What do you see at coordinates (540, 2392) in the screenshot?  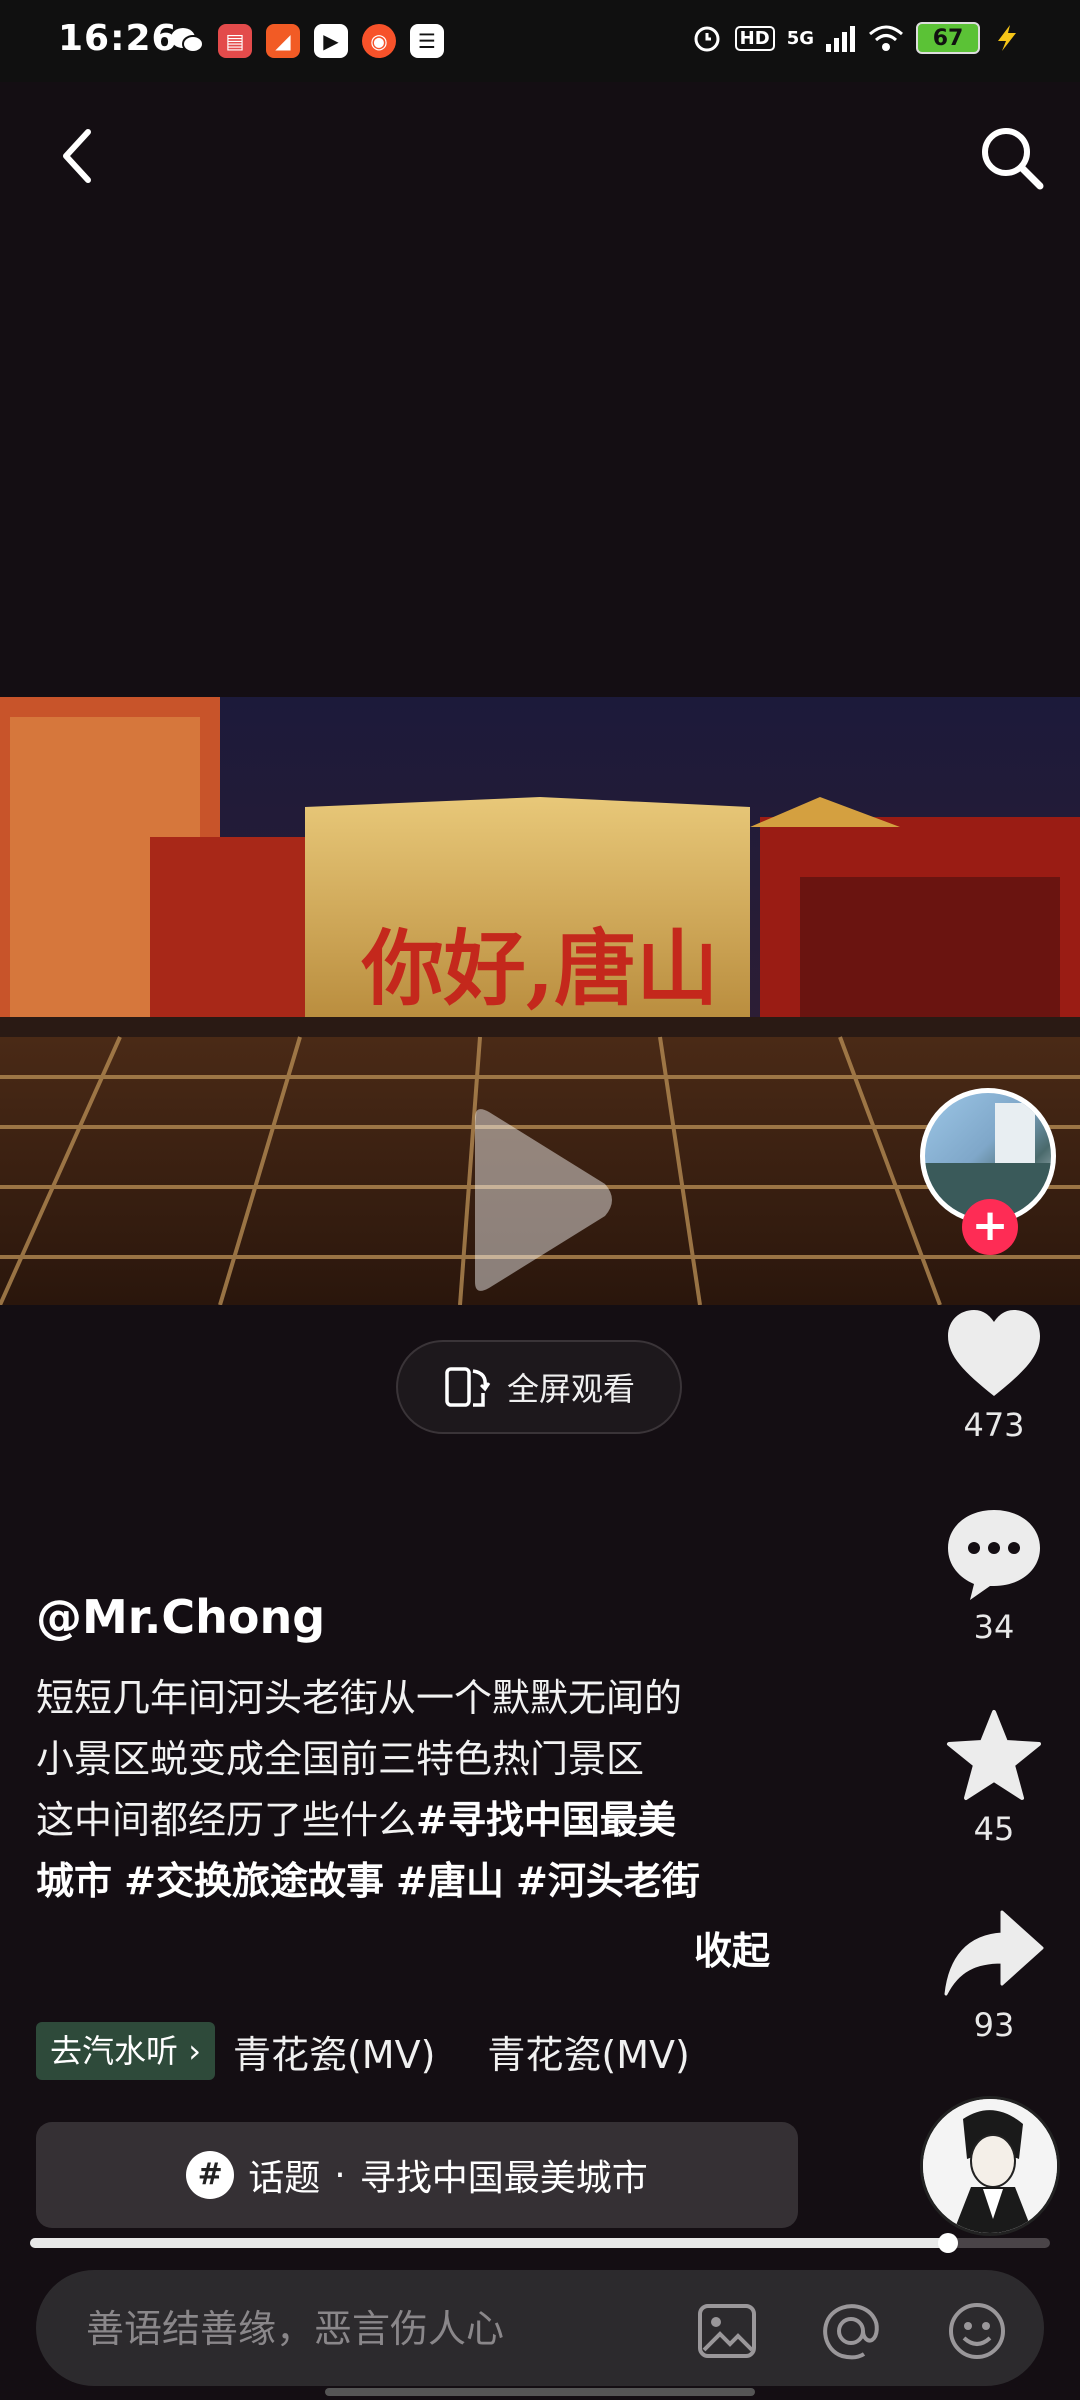 I see `home-indicator` at bounding box center [540, 2392].